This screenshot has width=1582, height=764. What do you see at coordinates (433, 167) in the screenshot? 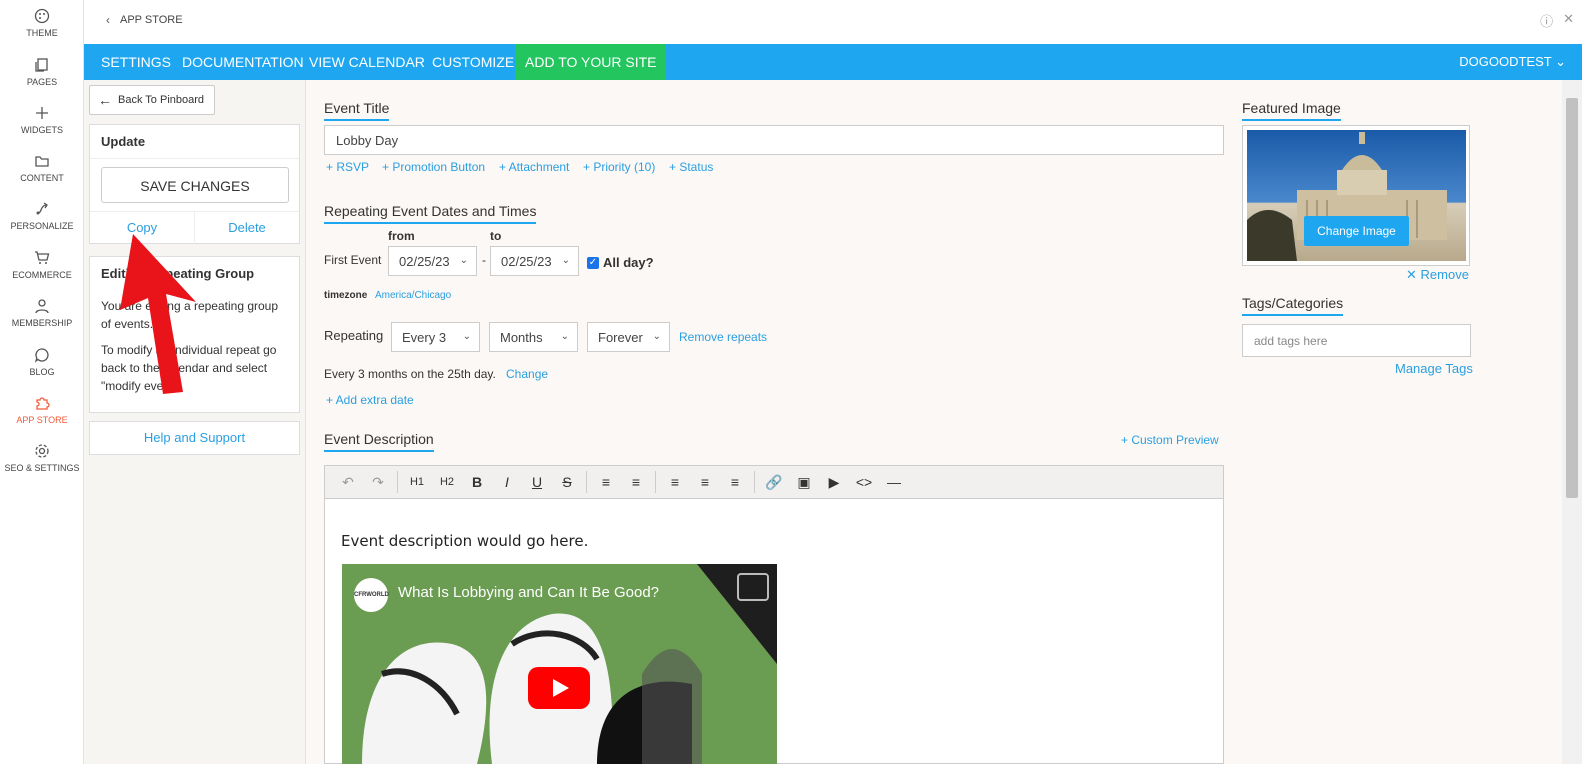
I see `promotion-button-link: + Promotion Button` at bounding box center [433, 167].